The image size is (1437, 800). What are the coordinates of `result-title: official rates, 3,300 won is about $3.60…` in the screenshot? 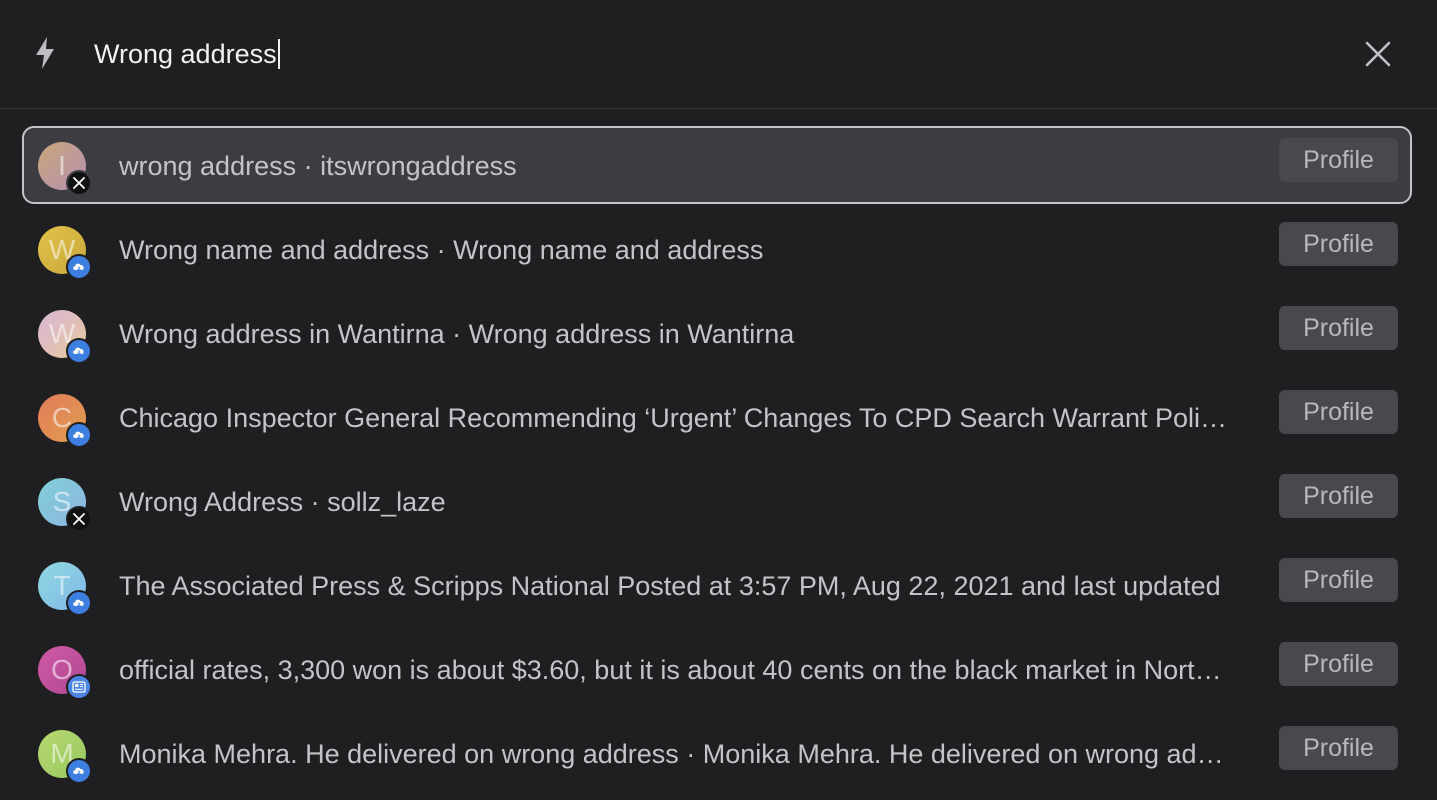 It's located at (676, 670).